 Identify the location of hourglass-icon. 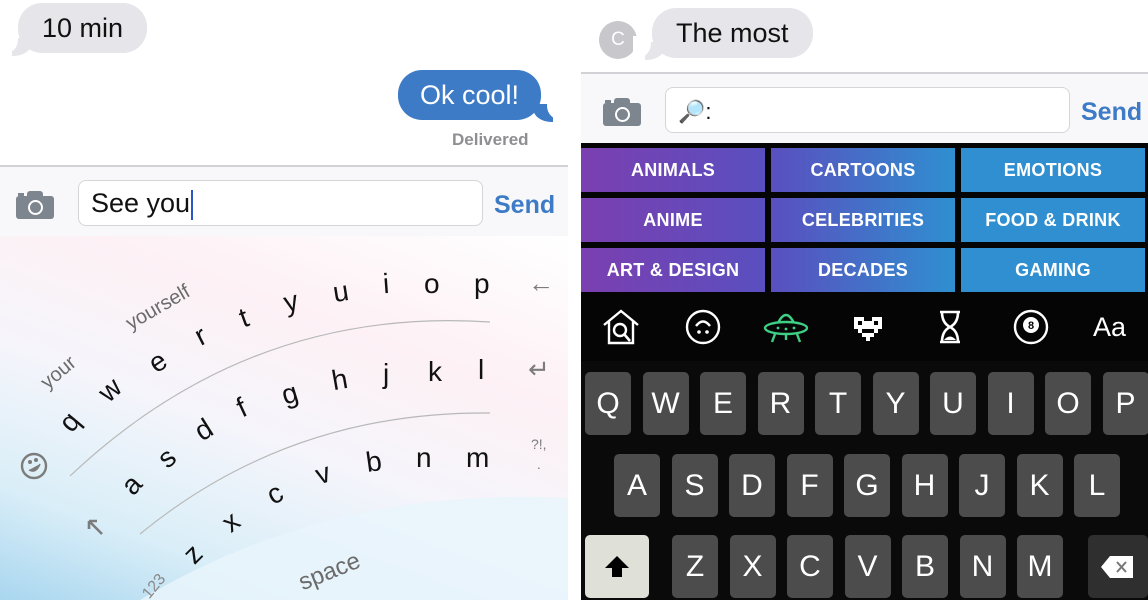
(950, 327).